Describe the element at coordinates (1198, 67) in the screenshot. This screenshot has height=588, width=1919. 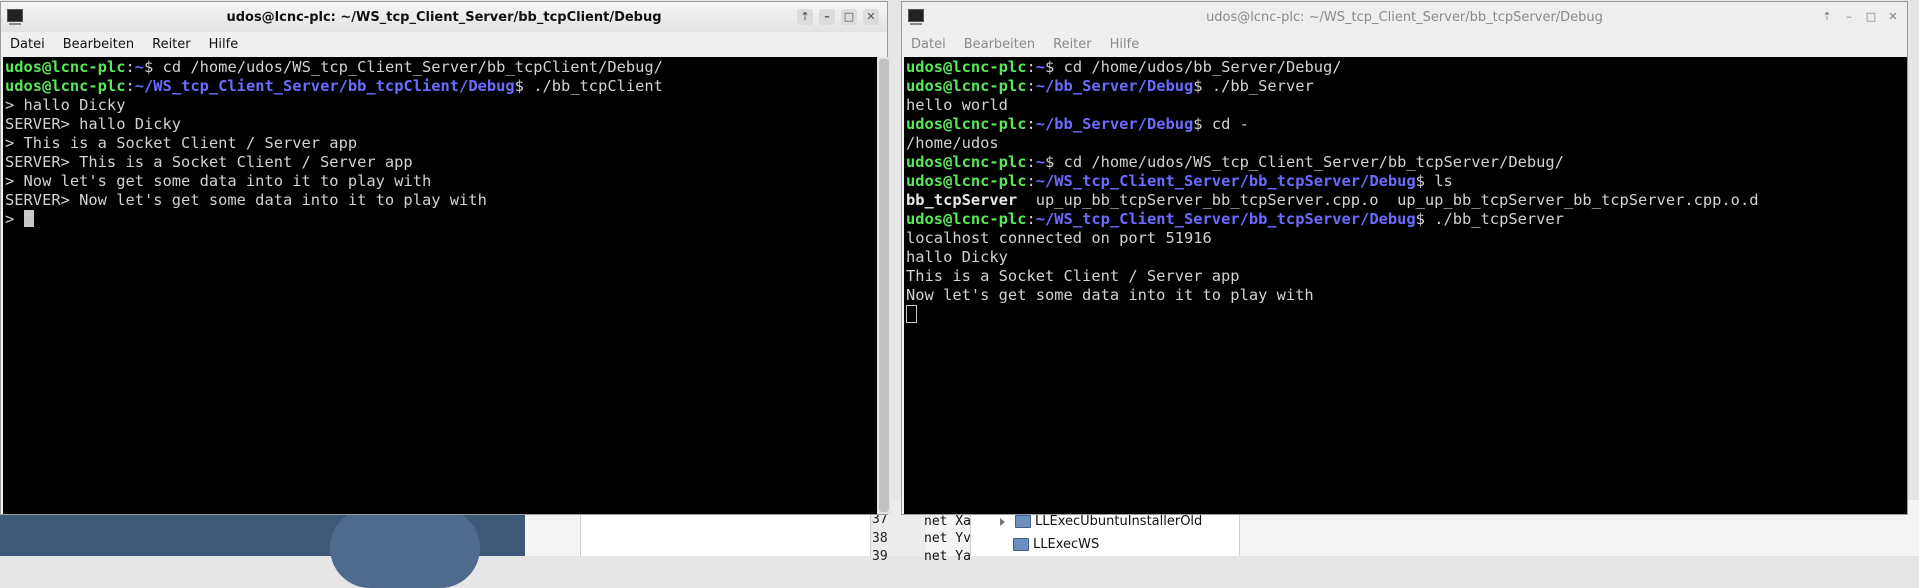
I see `command-text: cd /home/udos/bb_Server/Debug/` at that location.